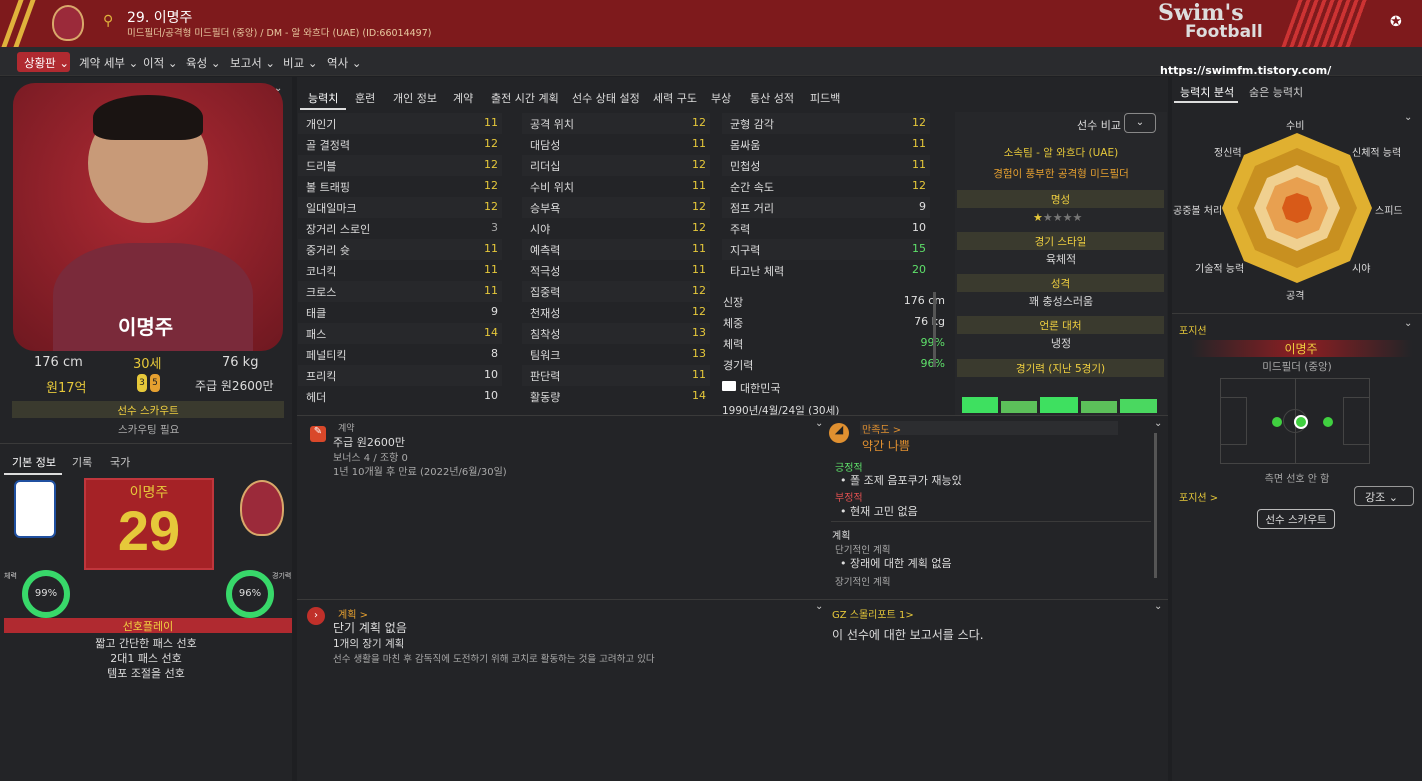 This screenshot has height=781, width=1422. What do you see at coordinates (772, 98) in the screenshot?
I see `tab-career: 통산 성적` at bounding box center [772, 98].